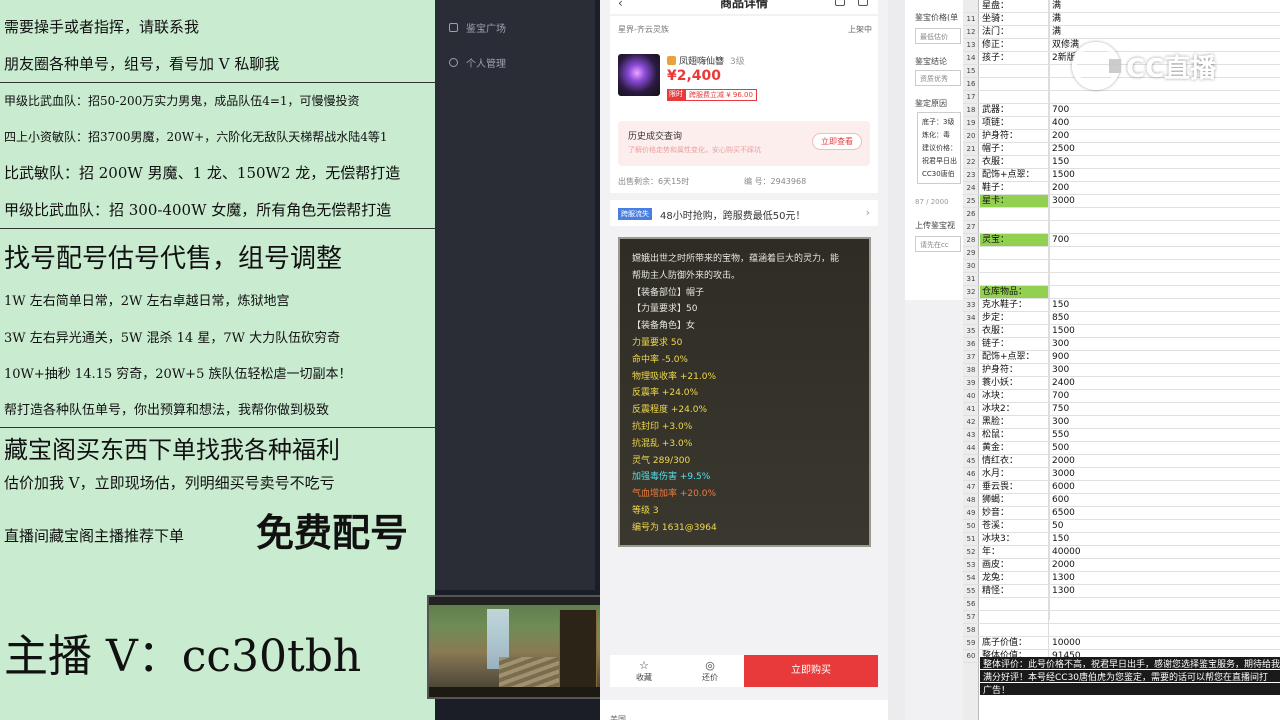 This screenshot has width=1280, height=720. Describe the element at coordinates (1014, 591) in the screenshot. I see `item-cell: 精怪：` at that location.